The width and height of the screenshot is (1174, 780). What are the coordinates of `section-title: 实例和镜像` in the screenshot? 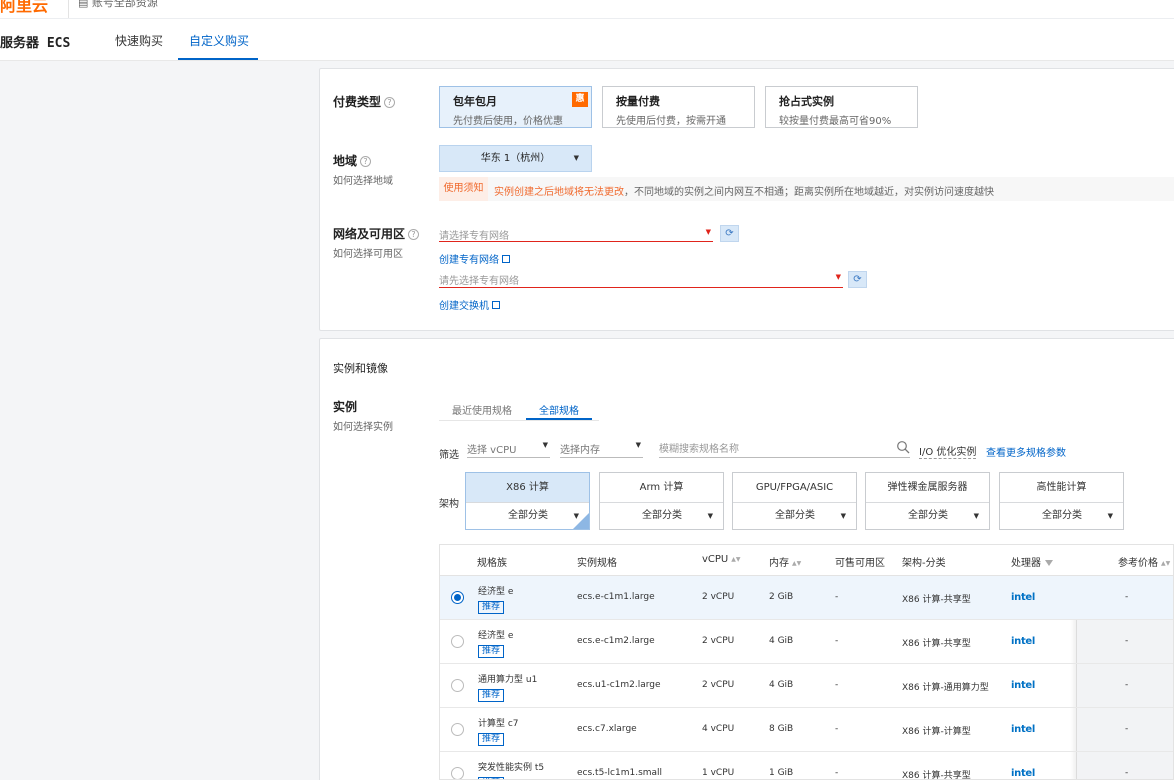 It's located at (360, 368).